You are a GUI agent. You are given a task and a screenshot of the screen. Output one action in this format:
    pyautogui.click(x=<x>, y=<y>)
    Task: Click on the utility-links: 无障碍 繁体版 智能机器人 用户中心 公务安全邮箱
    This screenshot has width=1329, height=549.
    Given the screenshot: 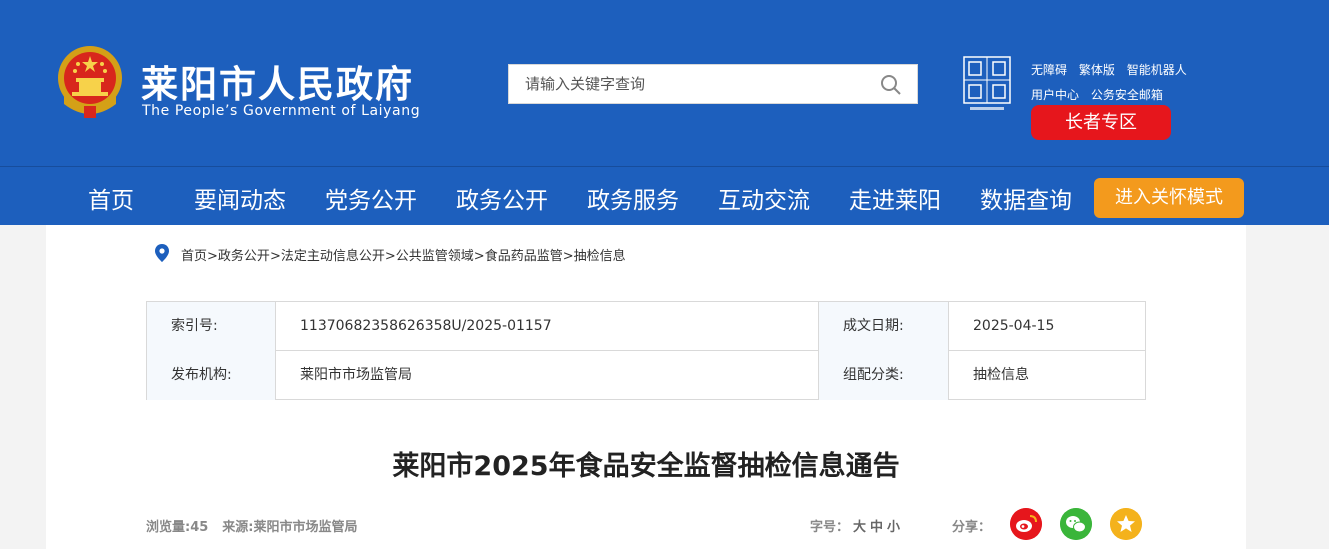 What is the action you would take?
    pyautogui.click(x=1113, y=82)
    